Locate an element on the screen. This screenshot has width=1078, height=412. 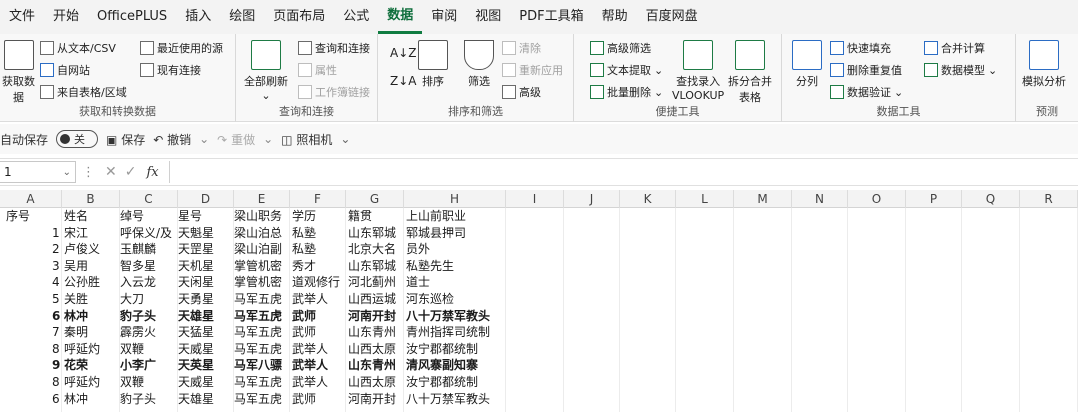
table-cell: 私塾先生 is located at coordinates (461, 266).